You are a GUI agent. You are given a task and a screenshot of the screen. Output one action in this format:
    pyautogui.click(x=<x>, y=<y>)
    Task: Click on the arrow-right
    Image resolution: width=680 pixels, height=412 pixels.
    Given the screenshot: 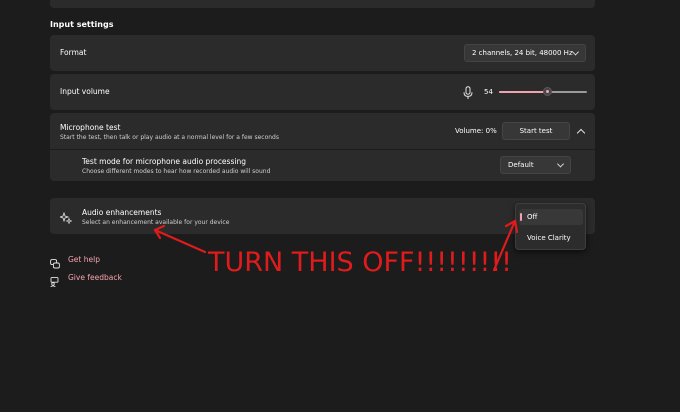 What is the action you would take?
    pyautogui.click(x=505, y=245)
    